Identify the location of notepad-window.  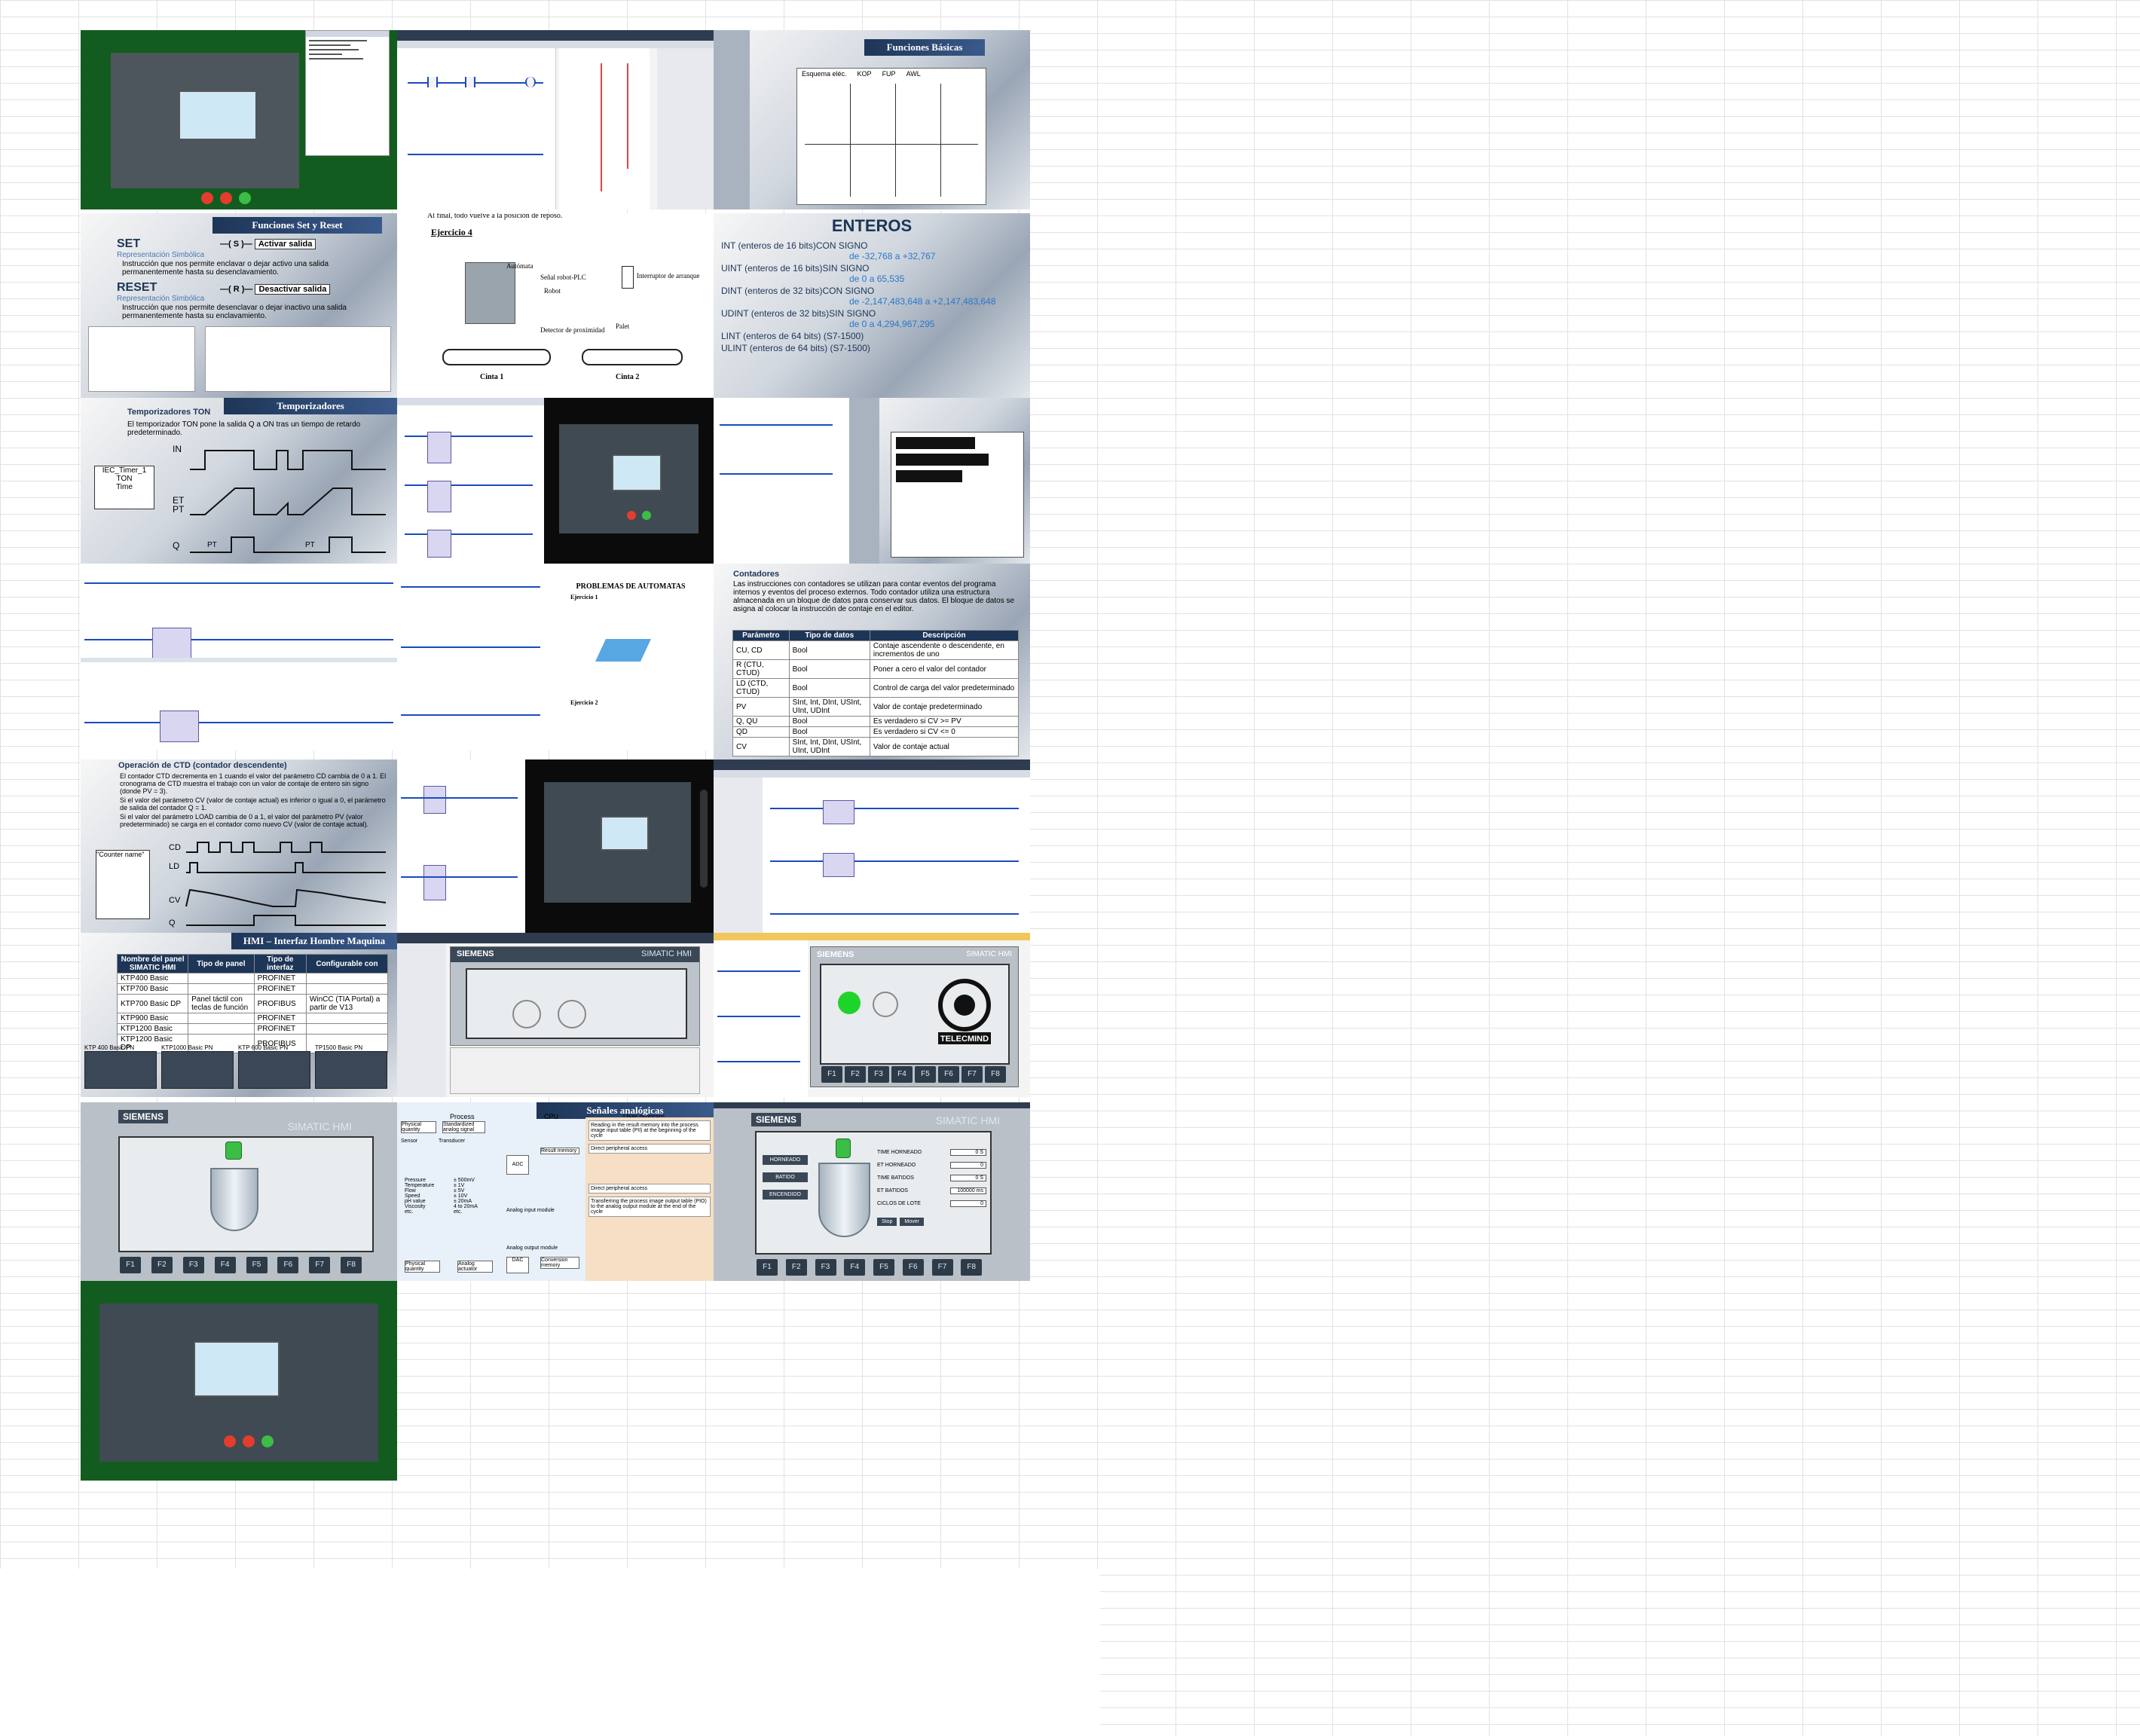
(347, 93).